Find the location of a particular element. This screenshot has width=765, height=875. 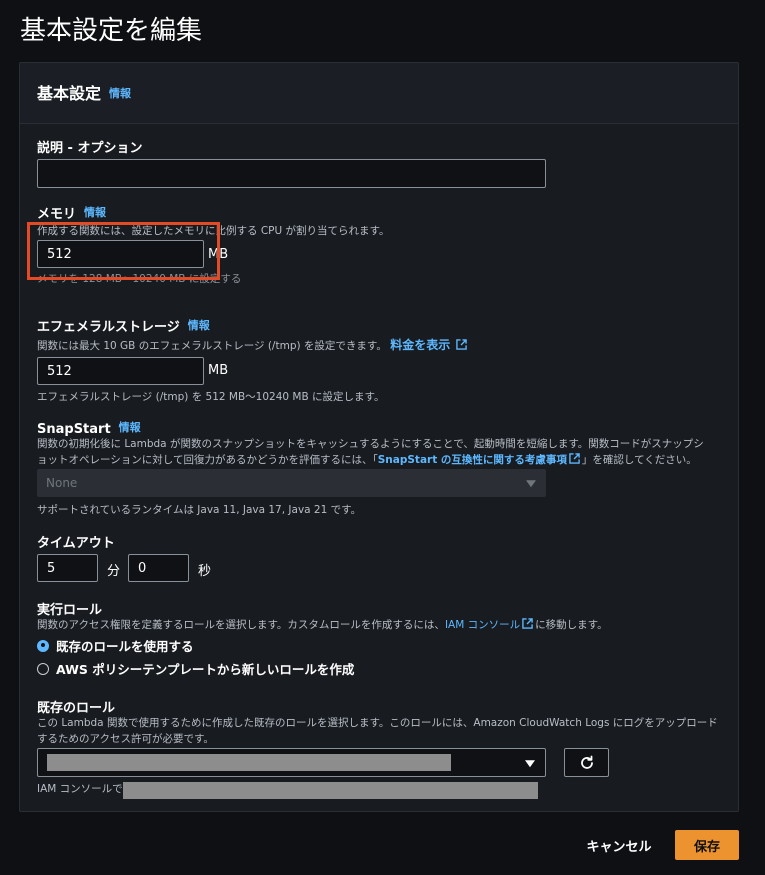

description-label: 説明 - オプション is located at coordinates (90, 148).